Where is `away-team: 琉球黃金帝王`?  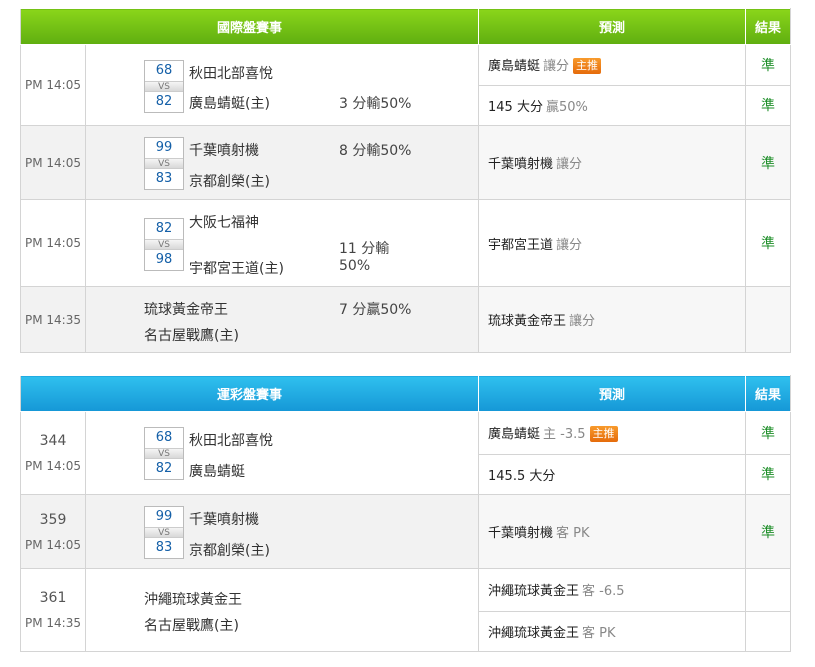
away-team: 琉球黃金帝王 is located at coordinates (186, 309).